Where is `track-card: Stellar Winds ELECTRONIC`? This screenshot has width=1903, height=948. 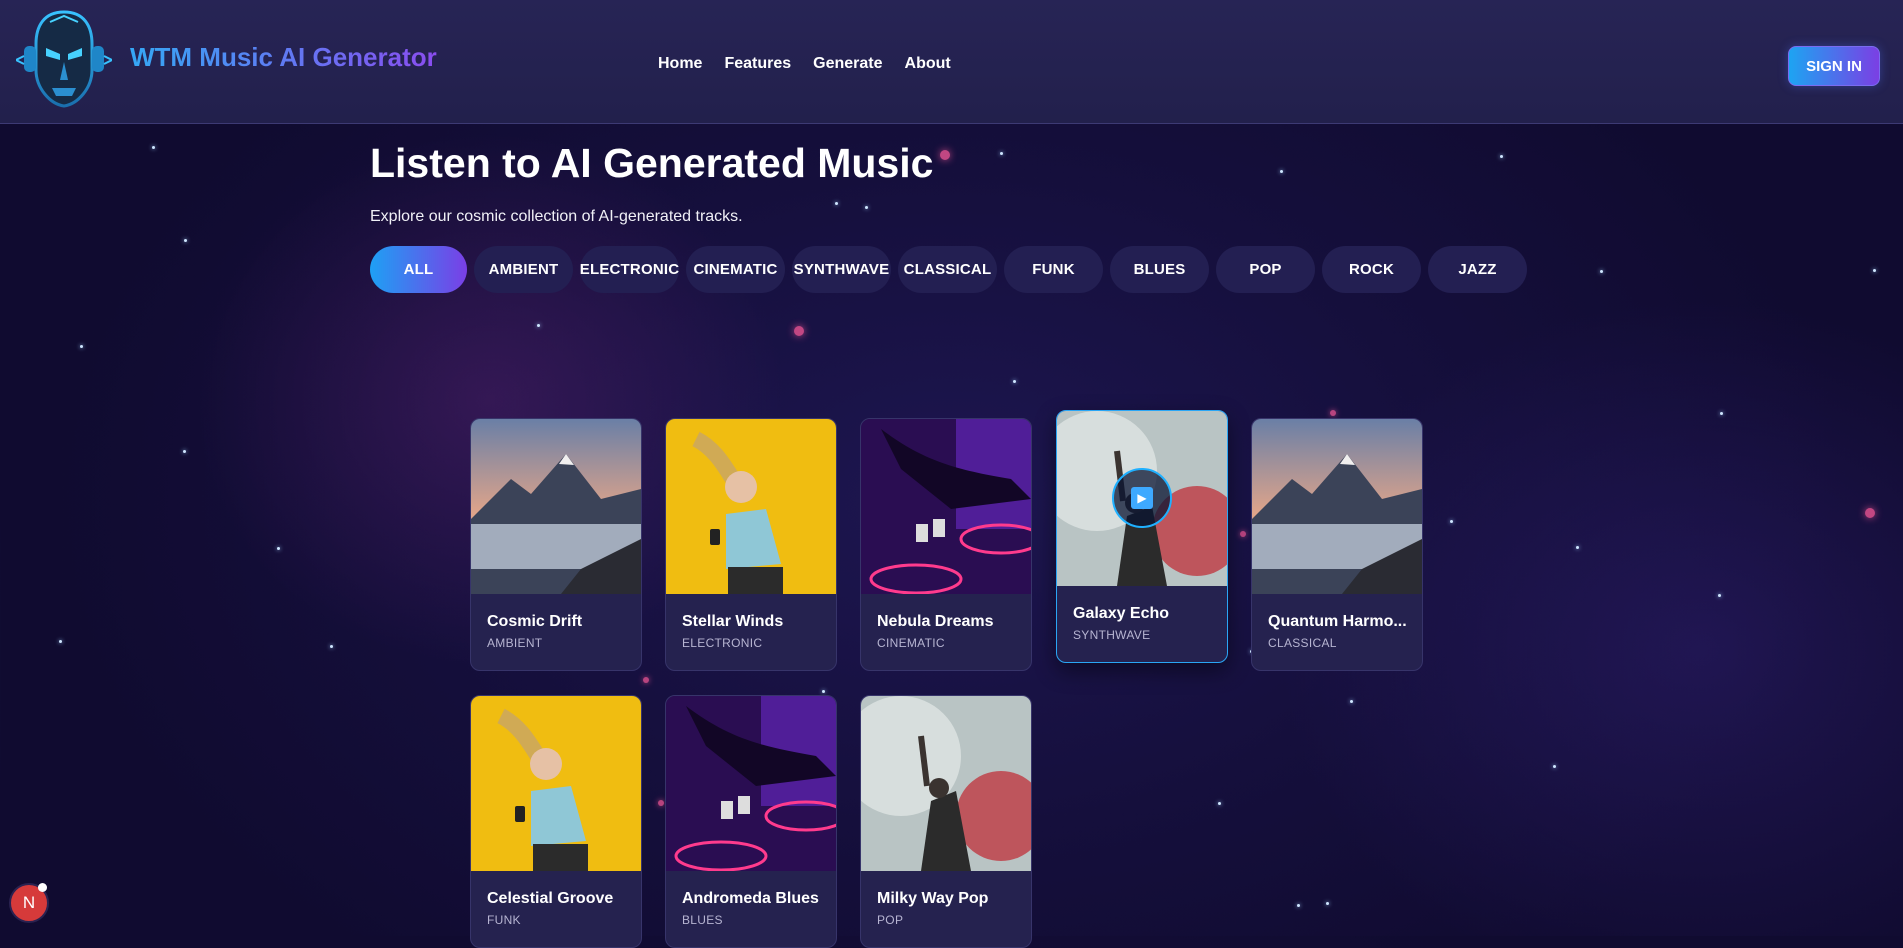 track-card: Stellar Winds ELECTRONIC is located at coordinates (751, 544).